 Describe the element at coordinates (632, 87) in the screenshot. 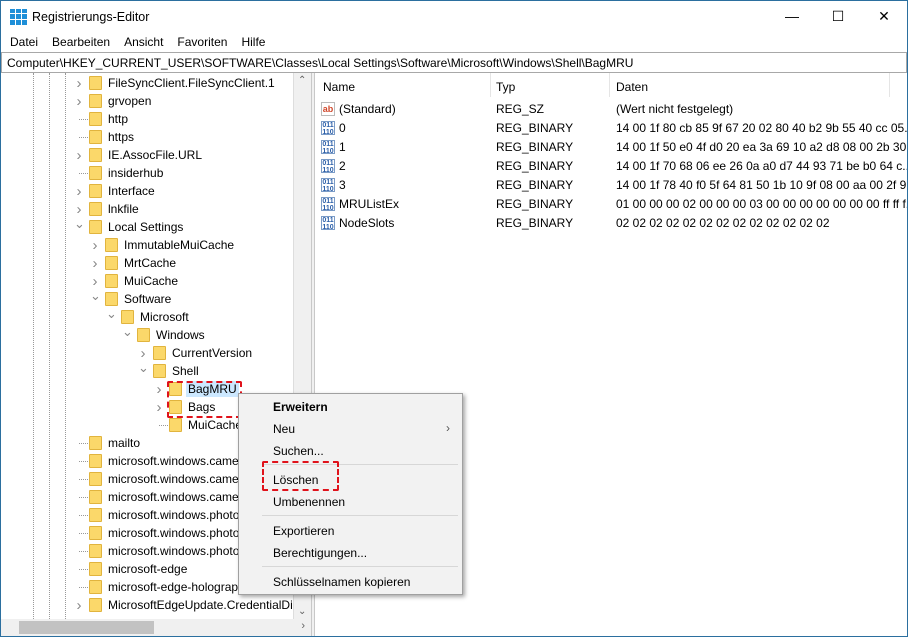

I see `column-data: Daten` at that location.